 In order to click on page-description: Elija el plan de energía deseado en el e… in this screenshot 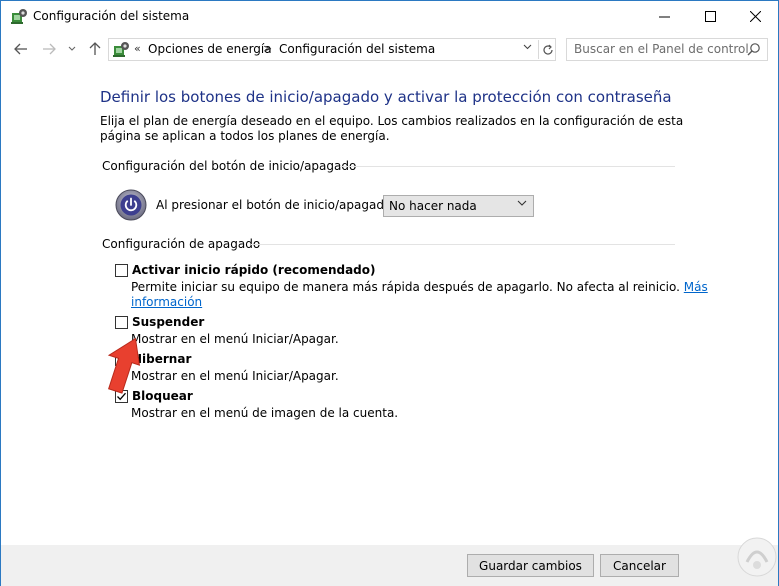, I will do `click(392, 128)`.